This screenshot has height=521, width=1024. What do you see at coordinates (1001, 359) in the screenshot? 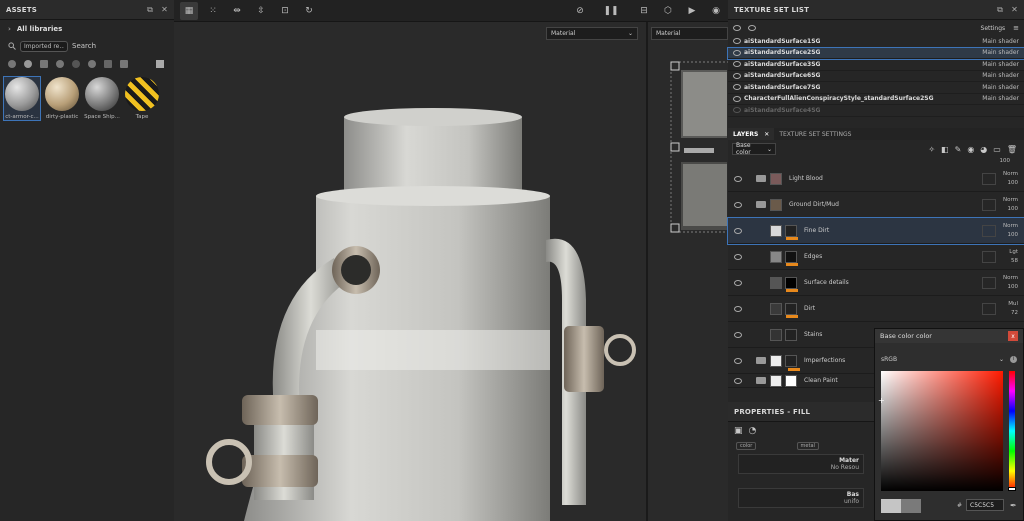
I see `chevron-down-icon: ⌄` at bounding box center [1001, 359].